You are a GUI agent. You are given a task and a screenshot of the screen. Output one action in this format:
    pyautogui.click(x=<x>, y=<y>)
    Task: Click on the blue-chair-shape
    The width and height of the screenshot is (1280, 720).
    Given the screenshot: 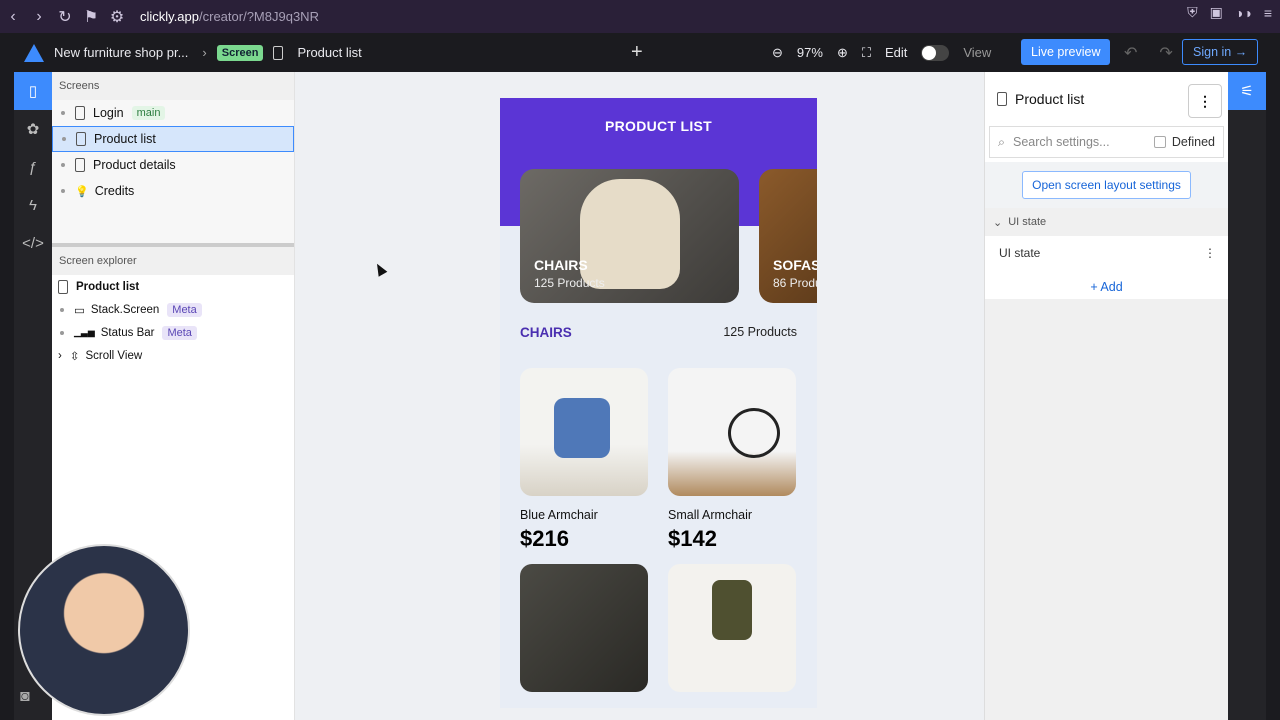 What is the action you would take?
    pyautogui.click(x=582, y=428)
    